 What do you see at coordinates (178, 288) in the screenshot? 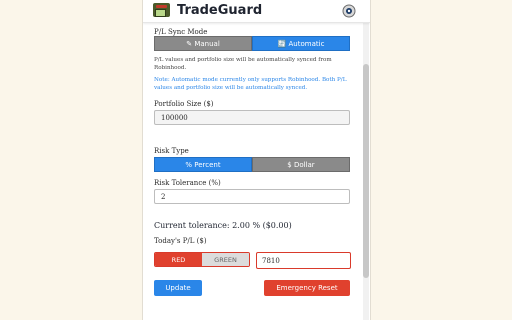
I see `update-button: Update` at bounding box center [178, 288].